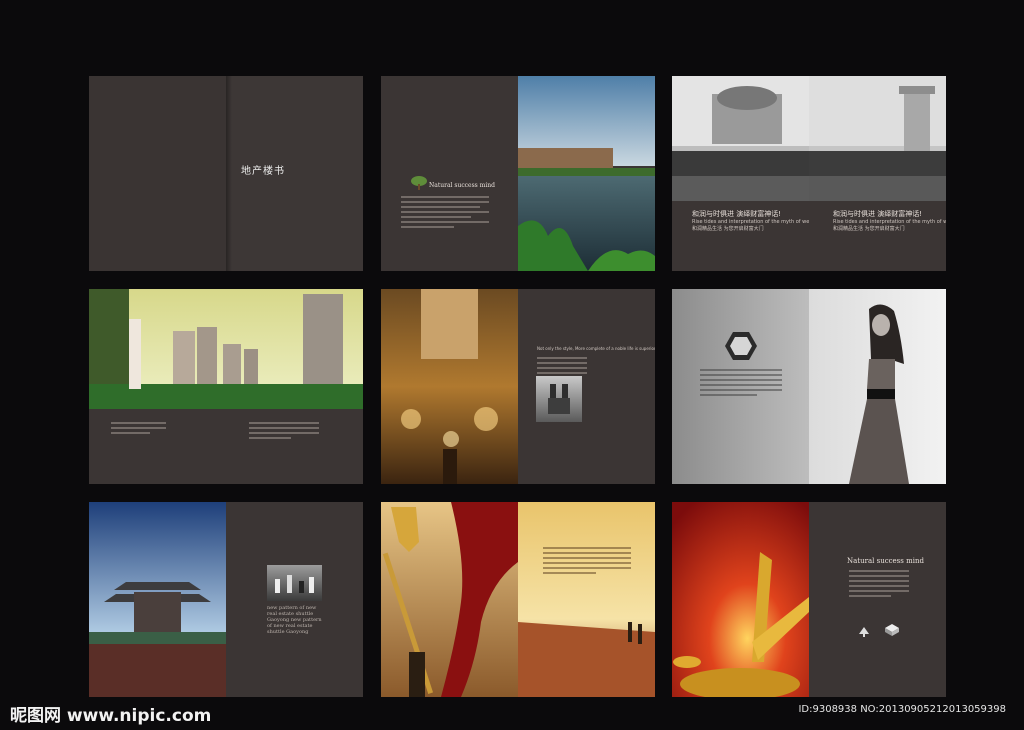 The image size is (1024, 730). I want to click on scepter-photo, so click(449, 599).